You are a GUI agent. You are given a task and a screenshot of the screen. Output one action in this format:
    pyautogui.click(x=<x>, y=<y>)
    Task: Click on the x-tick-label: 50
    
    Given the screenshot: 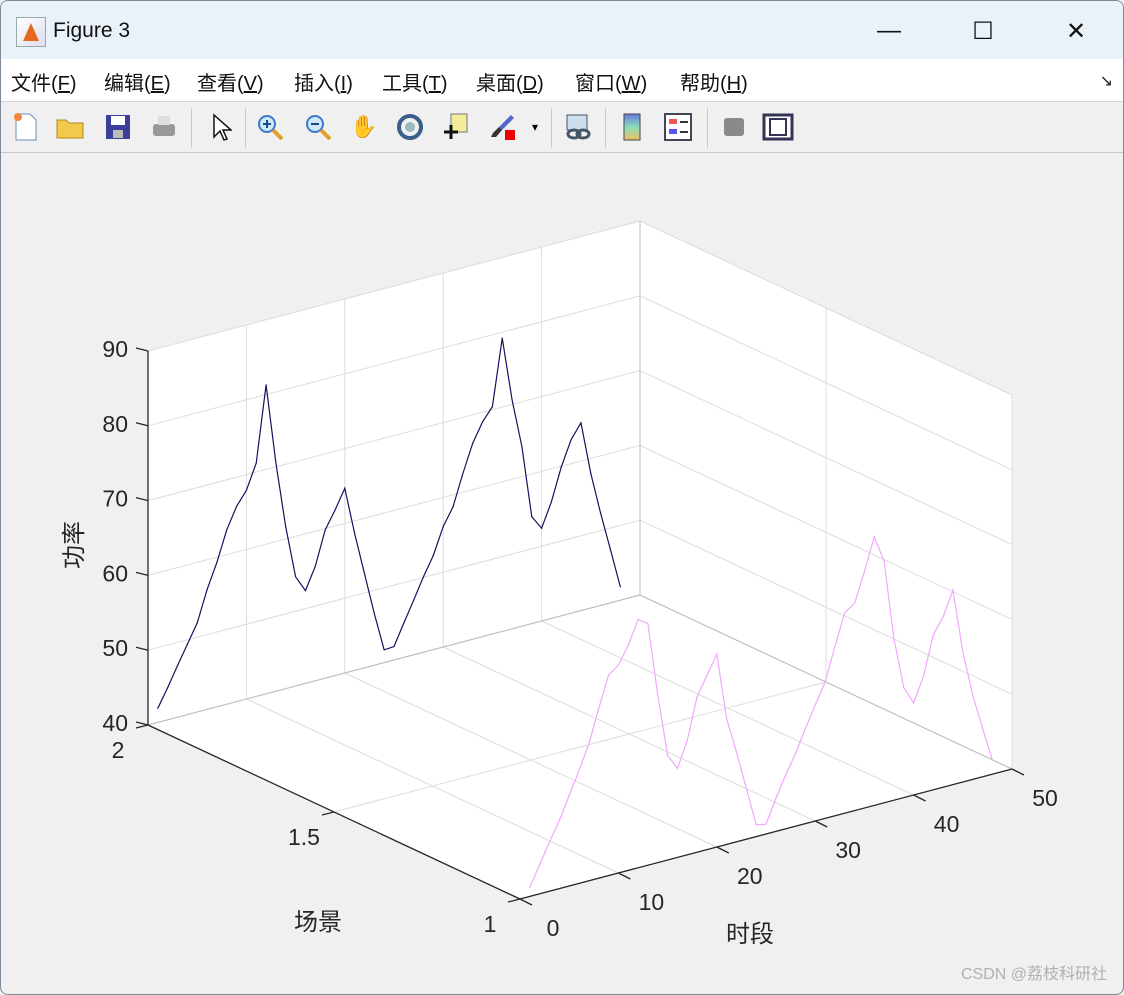 What is the action you would take?
    pyautogui.click(x=1045, y=798)
    